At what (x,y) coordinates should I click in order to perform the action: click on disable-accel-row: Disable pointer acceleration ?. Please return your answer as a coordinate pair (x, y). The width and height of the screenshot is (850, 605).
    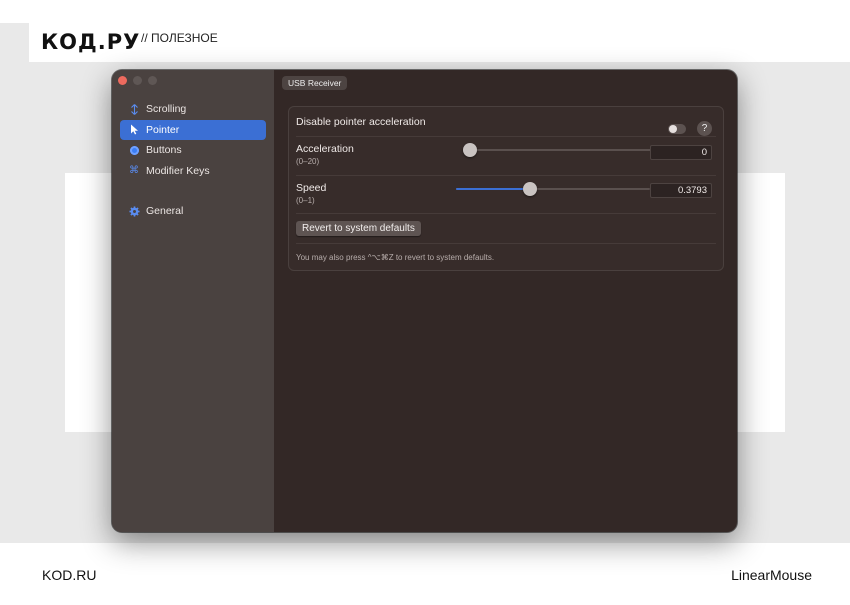
    Looking at the image, I should click on (506, 128).